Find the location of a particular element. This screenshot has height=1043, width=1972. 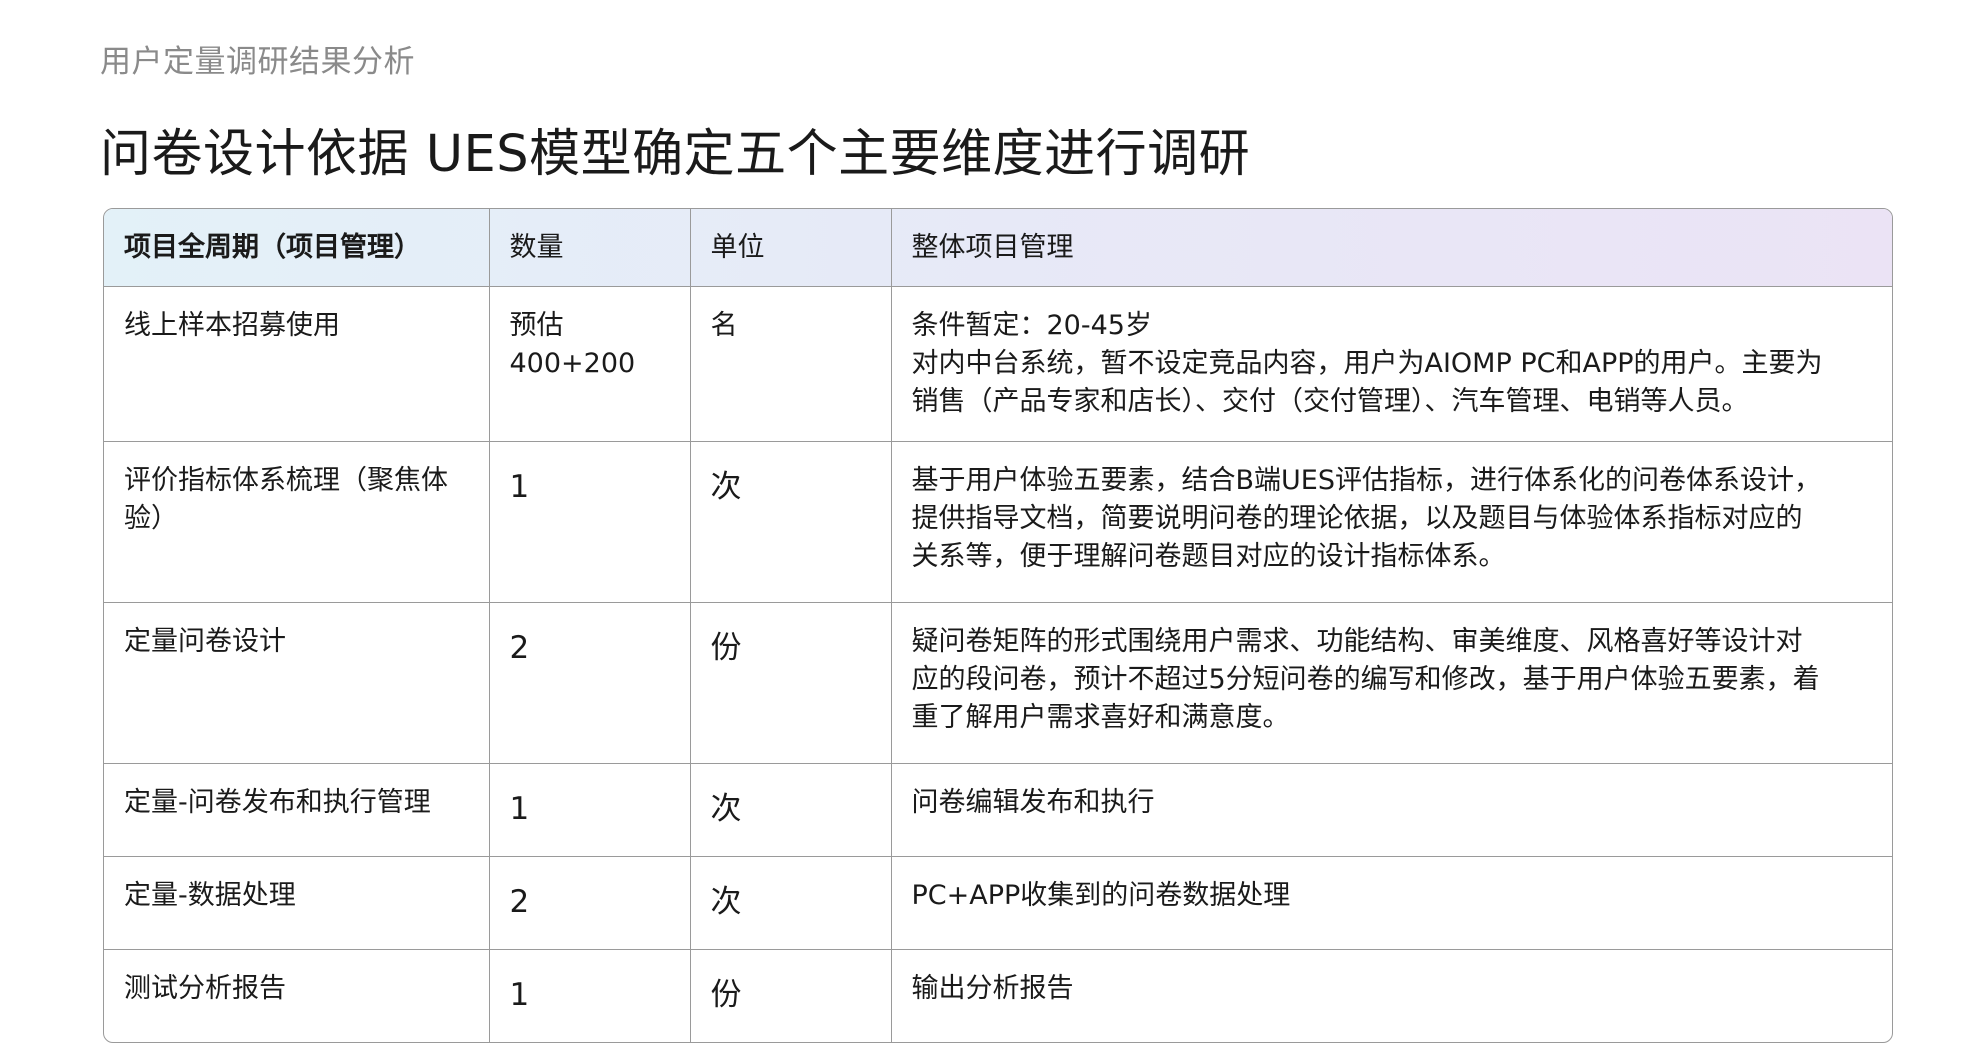

description-line: 疑问卷矩阵的形式围绕用户需求、功能结构、审美维度、风格喜好等设计对 is located at coordinates (1357, 641).